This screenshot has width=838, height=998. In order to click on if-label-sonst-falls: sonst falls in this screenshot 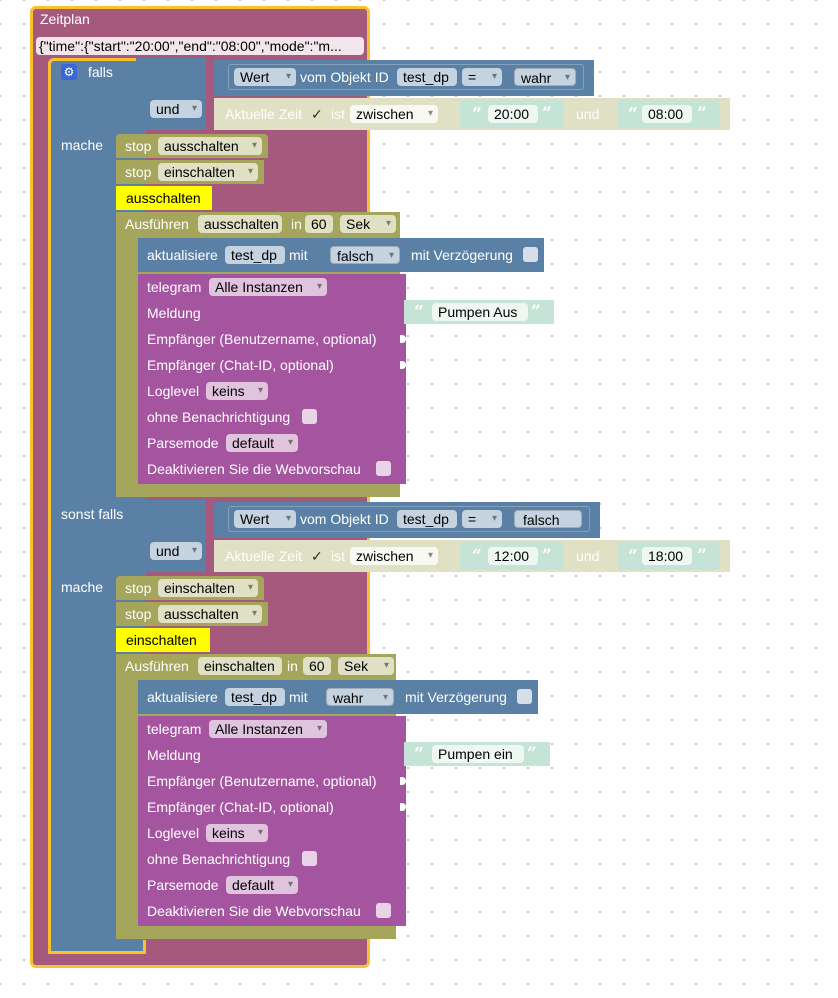, I will do `click(92, 514)`.